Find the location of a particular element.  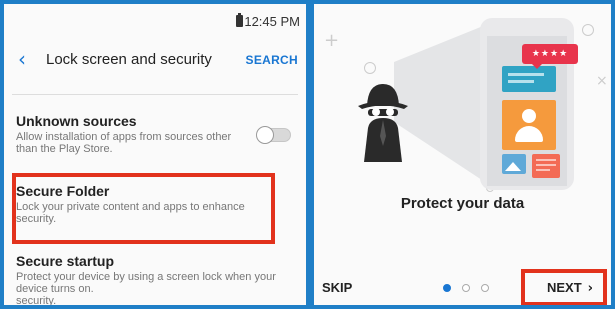

app-bar: ‹ Lock screen and security SEARCH is located at coordinates (155, 59).